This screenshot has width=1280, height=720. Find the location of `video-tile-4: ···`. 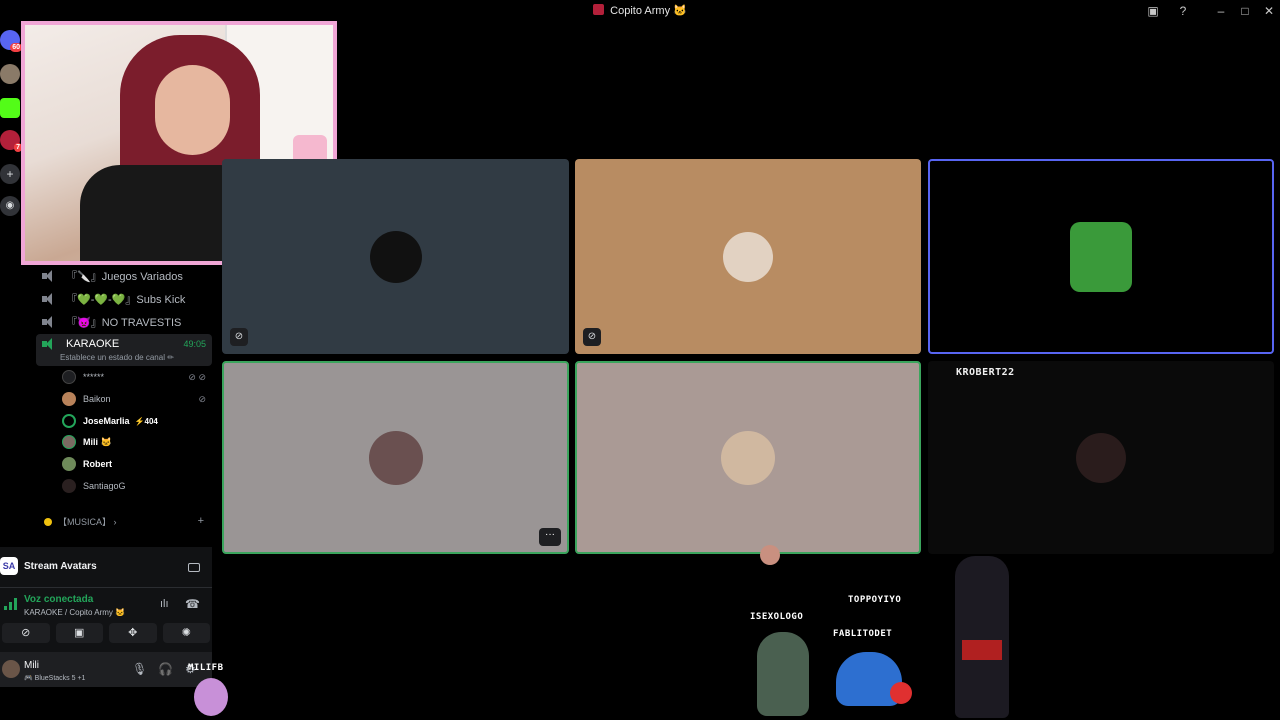

video-tile-4: ··· is located at coordinates (395, 457).